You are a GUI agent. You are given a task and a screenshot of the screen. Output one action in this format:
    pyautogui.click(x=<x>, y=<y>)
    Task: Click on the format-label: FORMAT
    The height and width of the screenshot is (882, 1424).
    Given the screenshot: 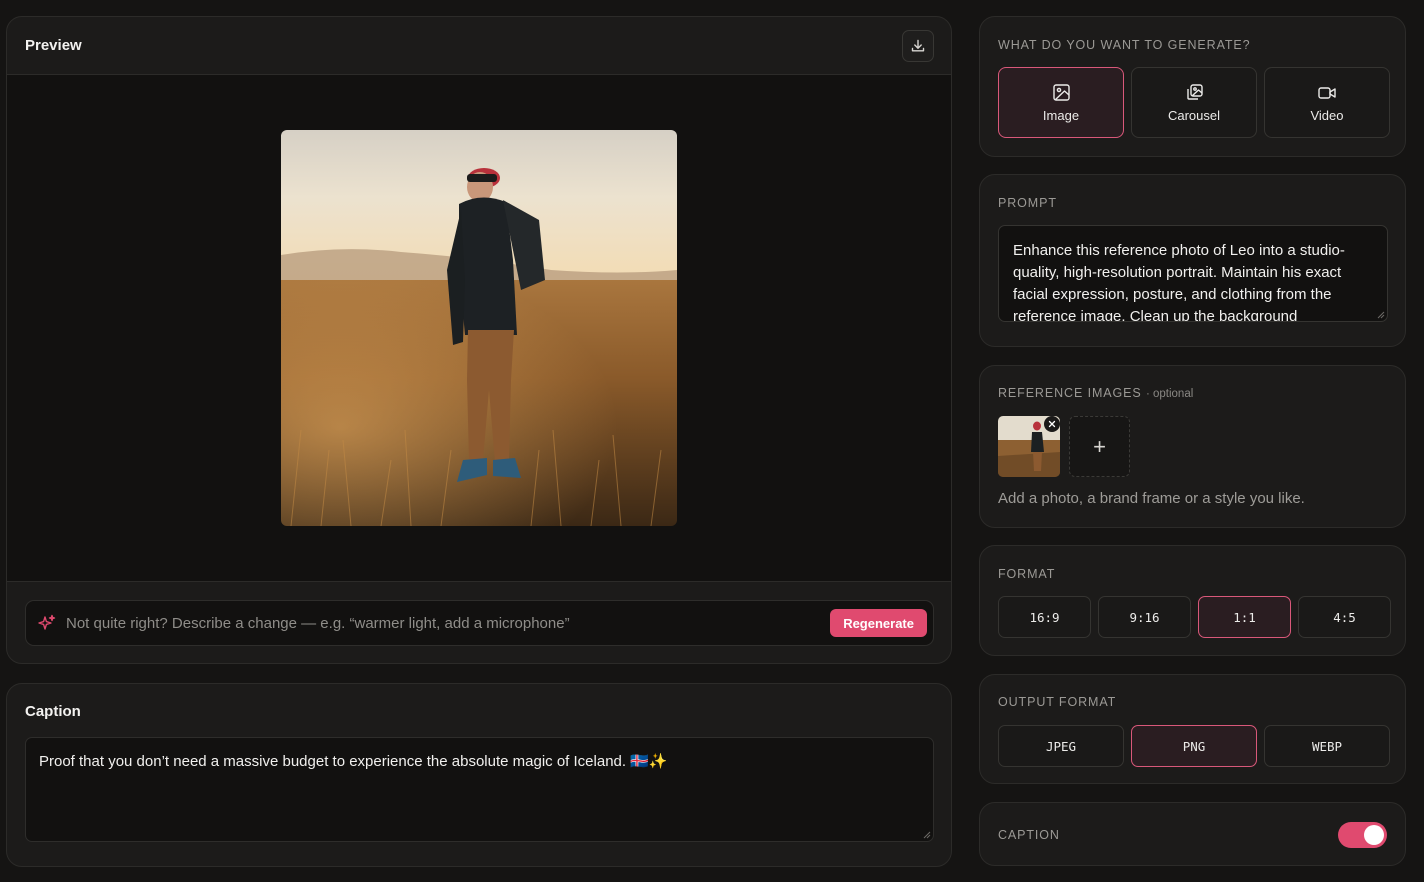 What is the action you would take?
    pyautogui.click(x=1027, y=574)
    